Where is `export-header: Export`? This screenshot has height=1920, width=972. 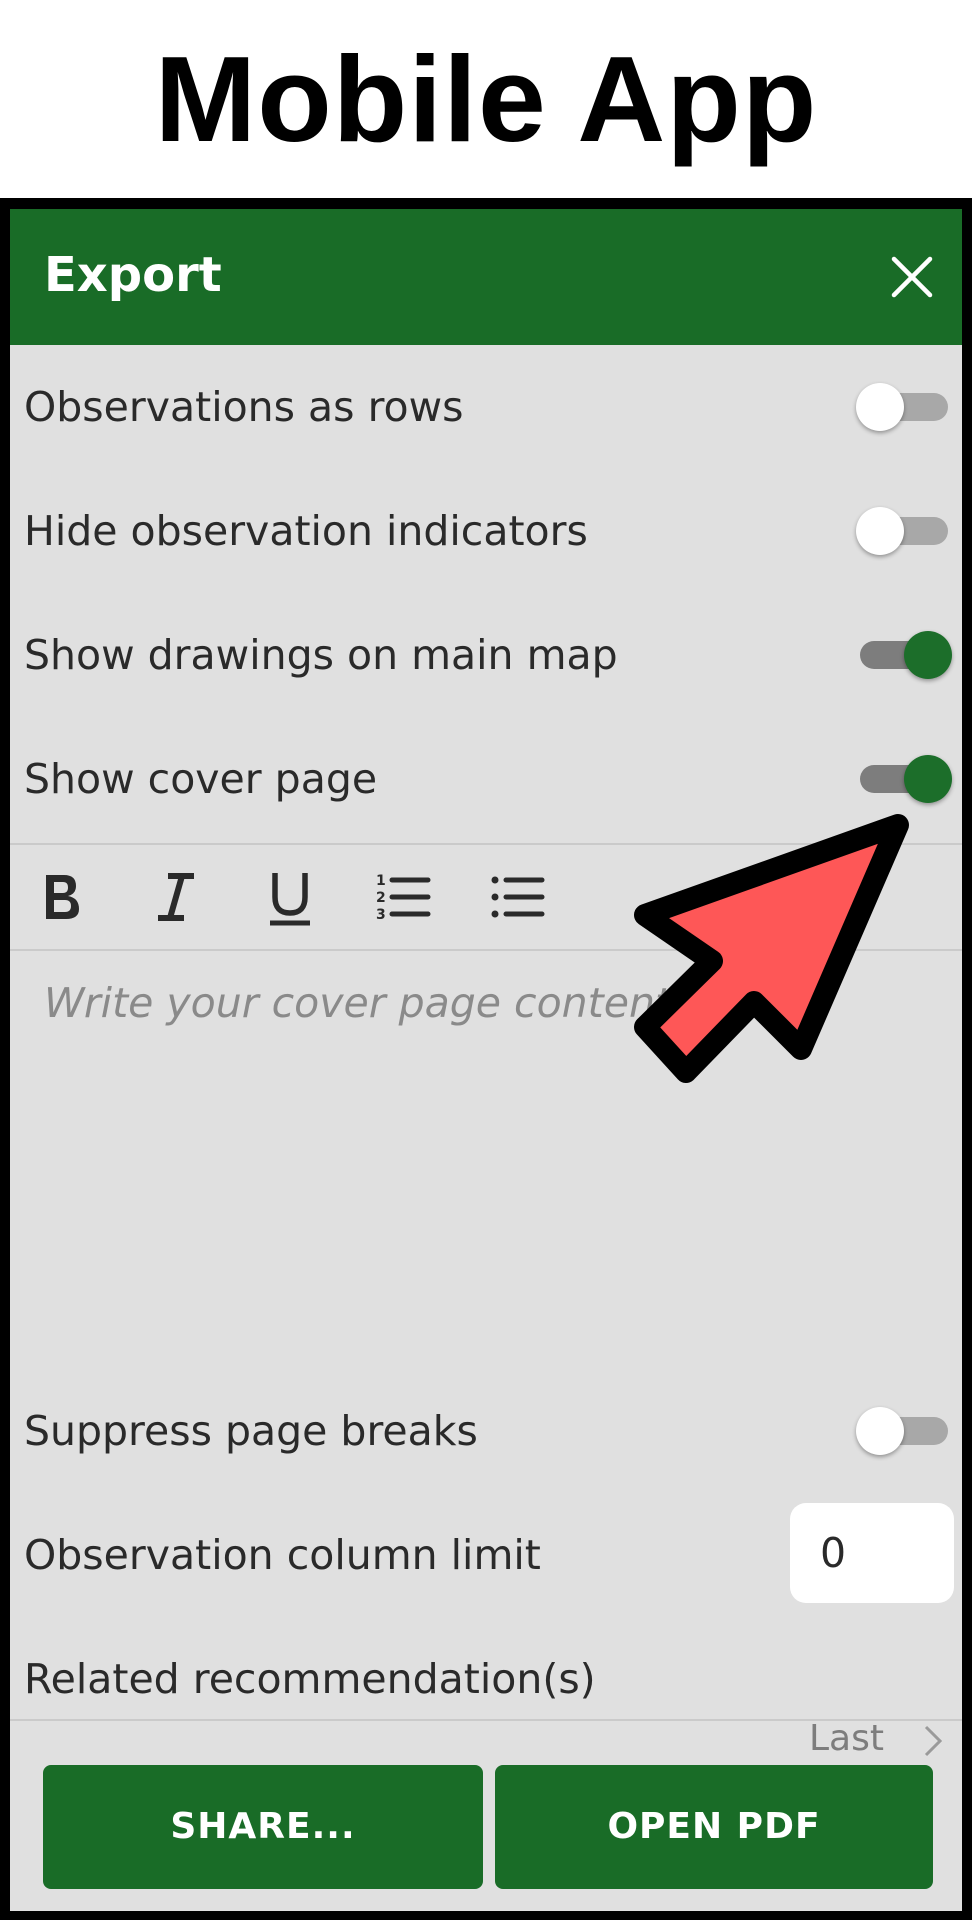 export-header: Export is located at coordinates (486, 277).